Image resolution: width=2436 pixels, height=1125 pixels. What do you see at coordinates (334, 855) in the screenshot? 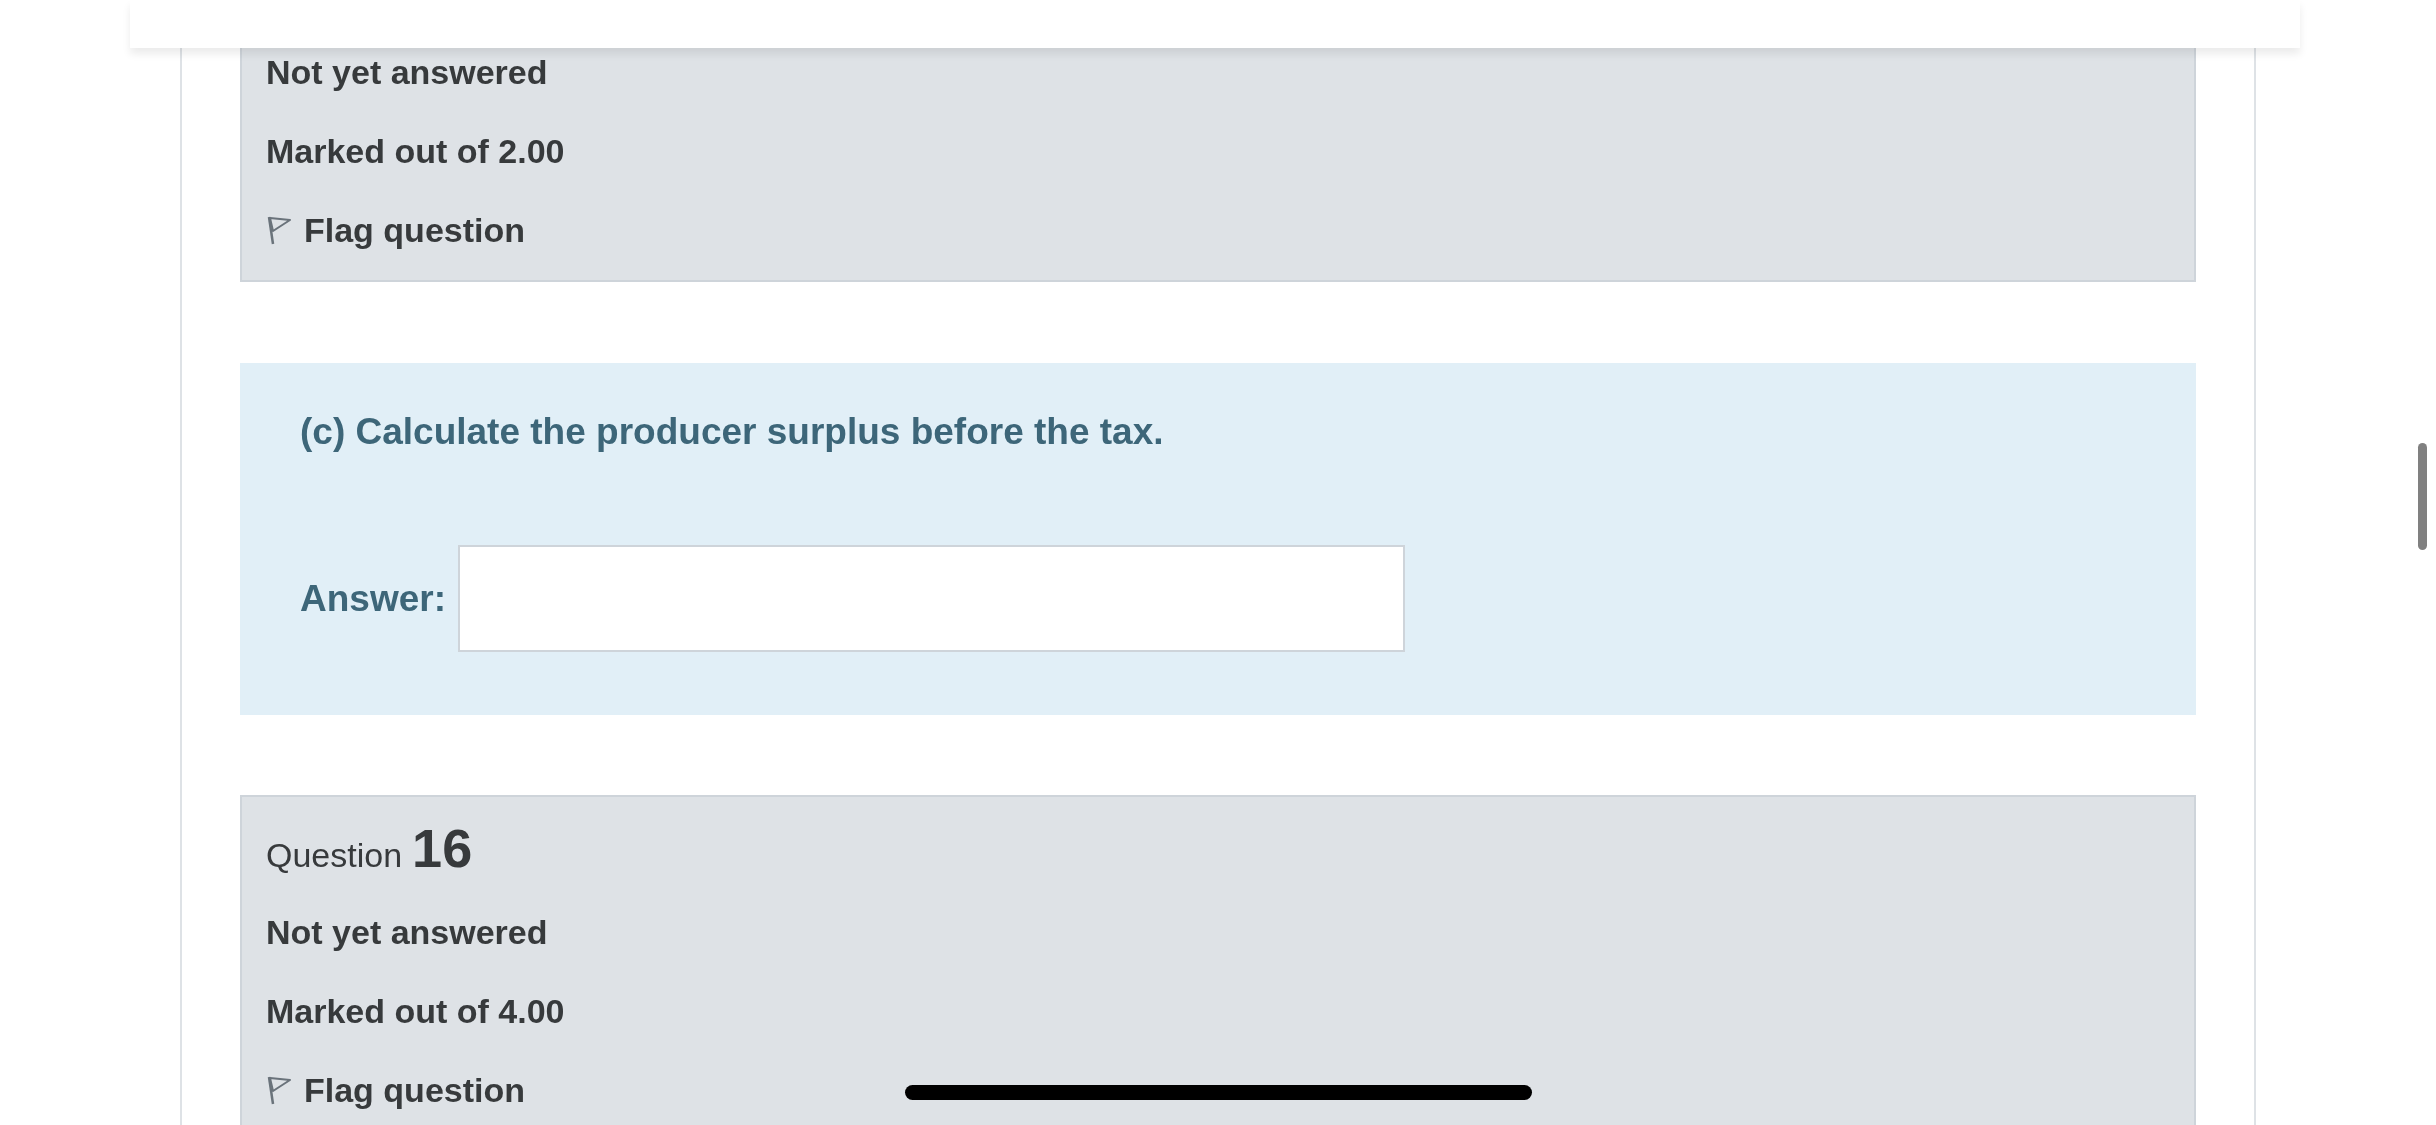
I see `question-label: Question` at bounding box center [334, 855].